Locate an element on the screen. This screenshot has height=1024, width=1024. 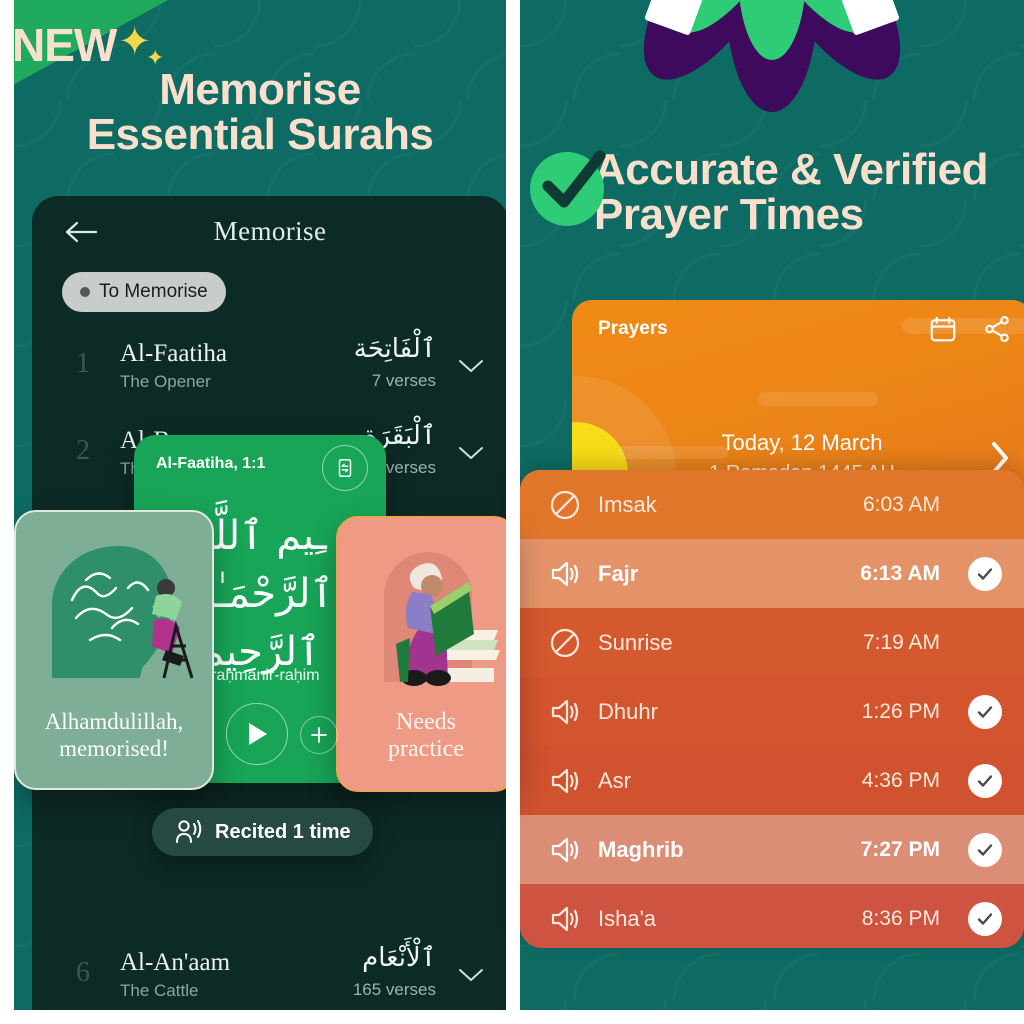
surah-arabic: ٱلْفَاتِحَة is located at coordinates (394, 349).